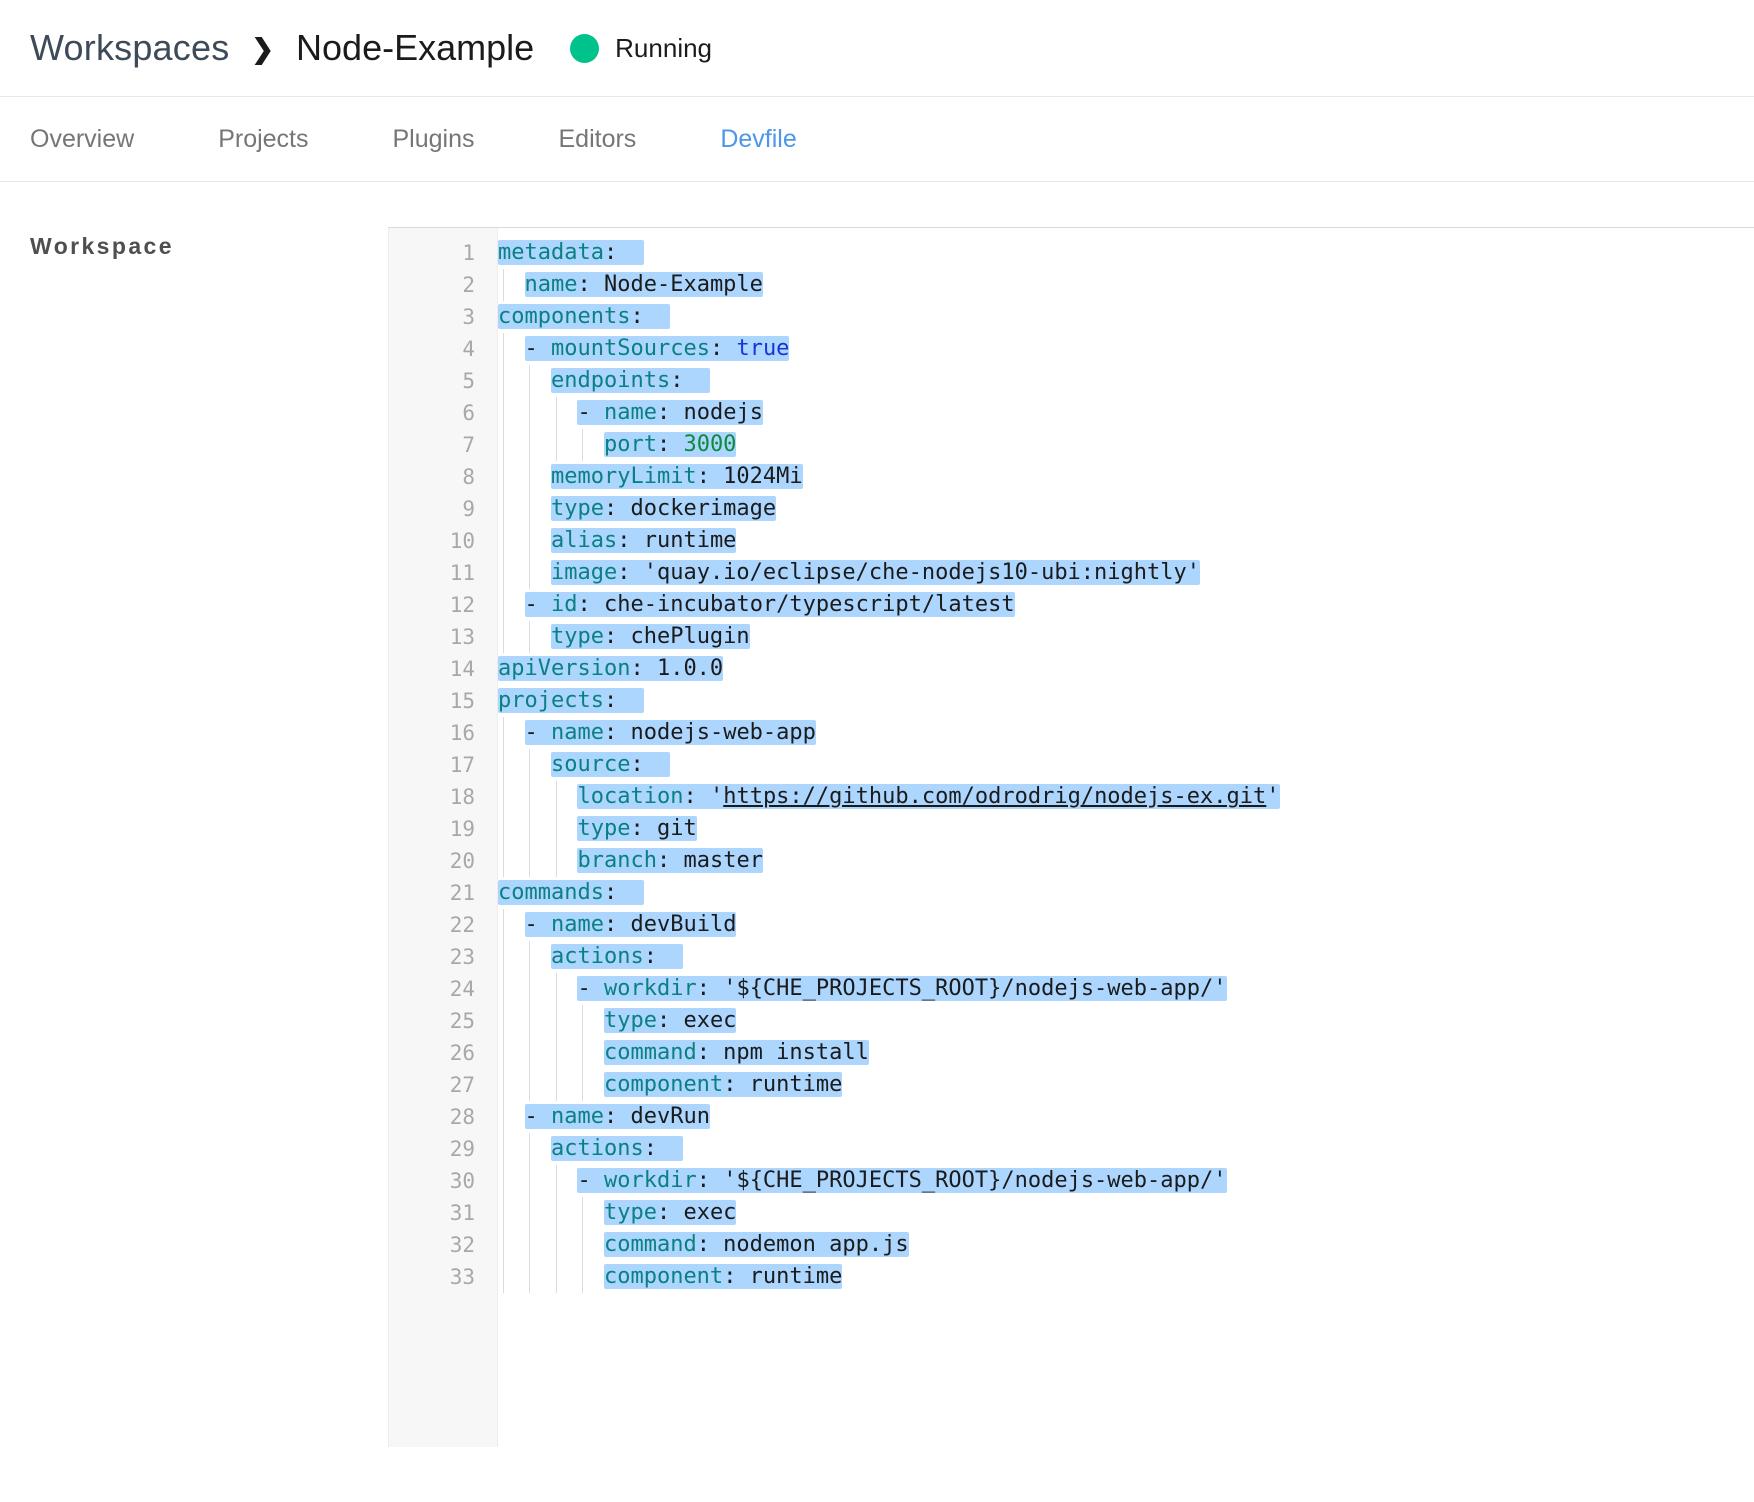 This screenshot has width=1754, height=1502. What do you see at coordinates (641, 48) in the screenshot?
I see `status-badge: Running` at bounding box center [641, 48].